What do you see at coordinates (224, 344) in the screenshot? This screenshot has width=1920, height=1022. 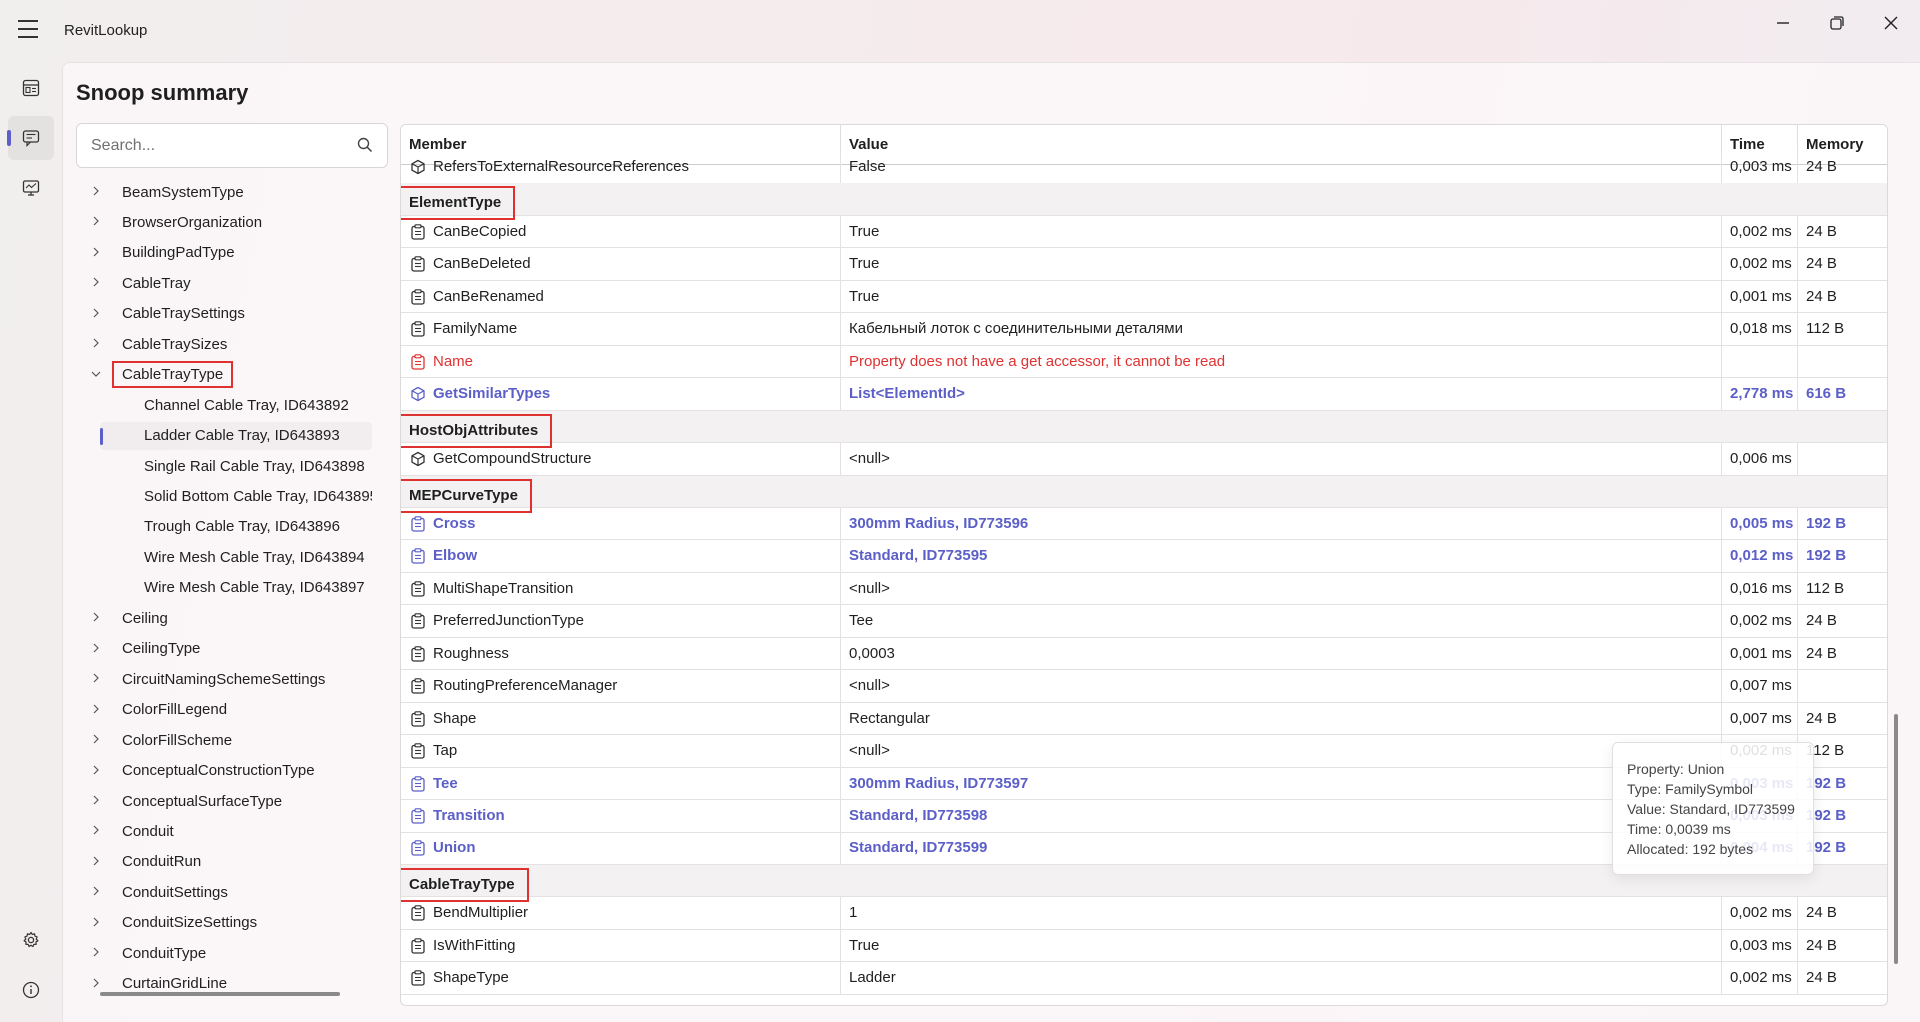 I see `tree-item: CableTraySizes` at bounding box center [224, 344].